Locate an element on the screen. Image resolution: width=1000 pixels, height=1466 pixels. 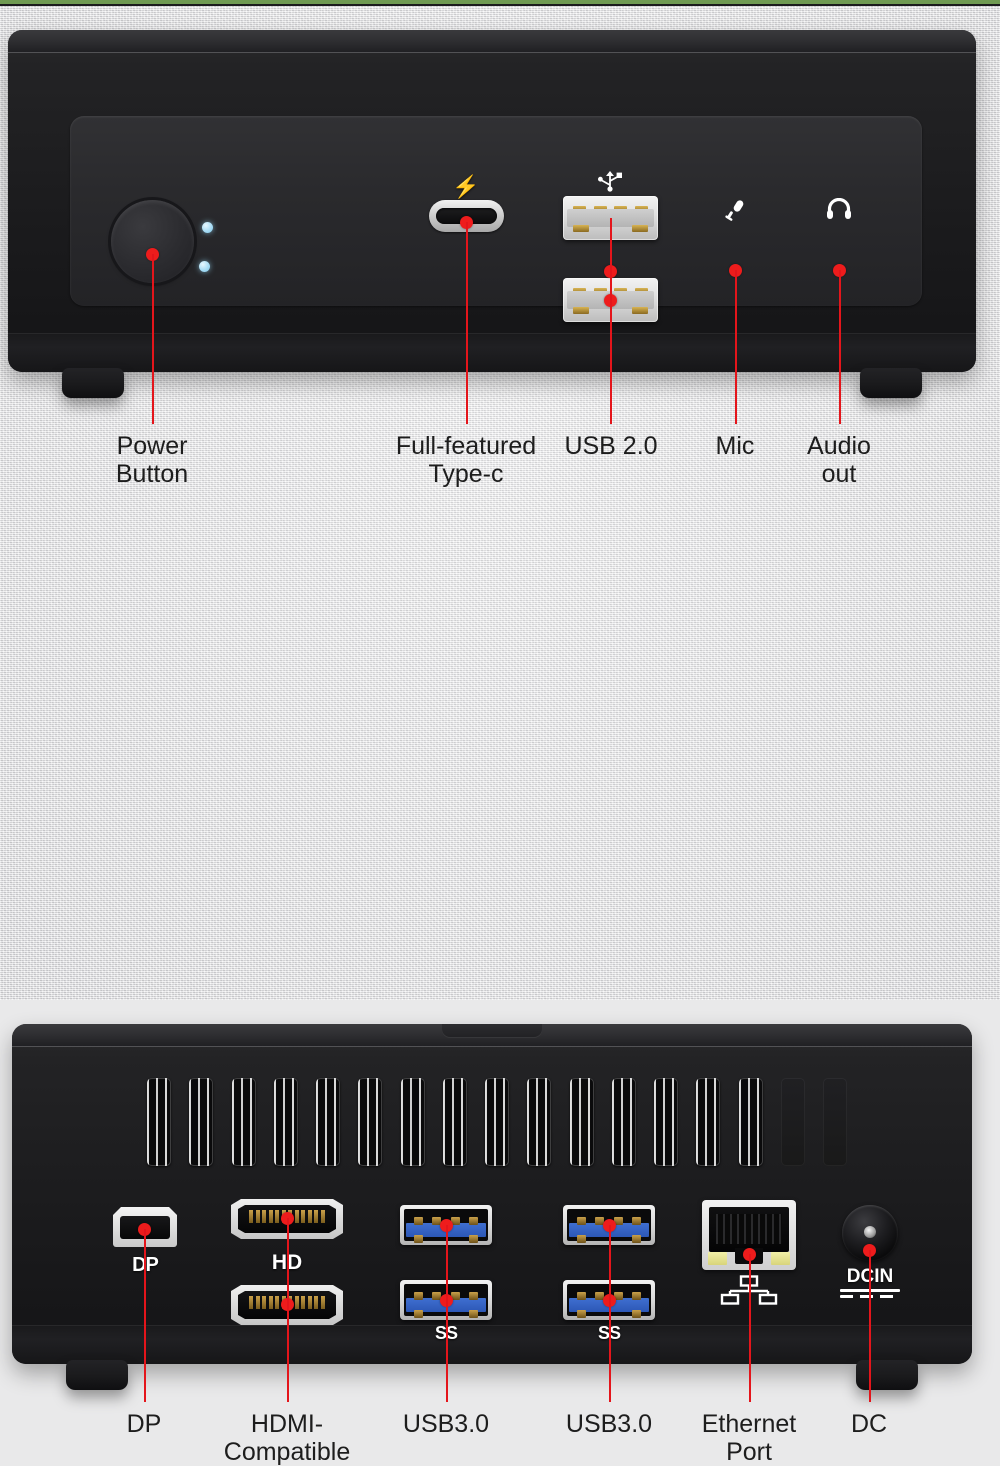
status-led-top is located at coordinates (207, 227).